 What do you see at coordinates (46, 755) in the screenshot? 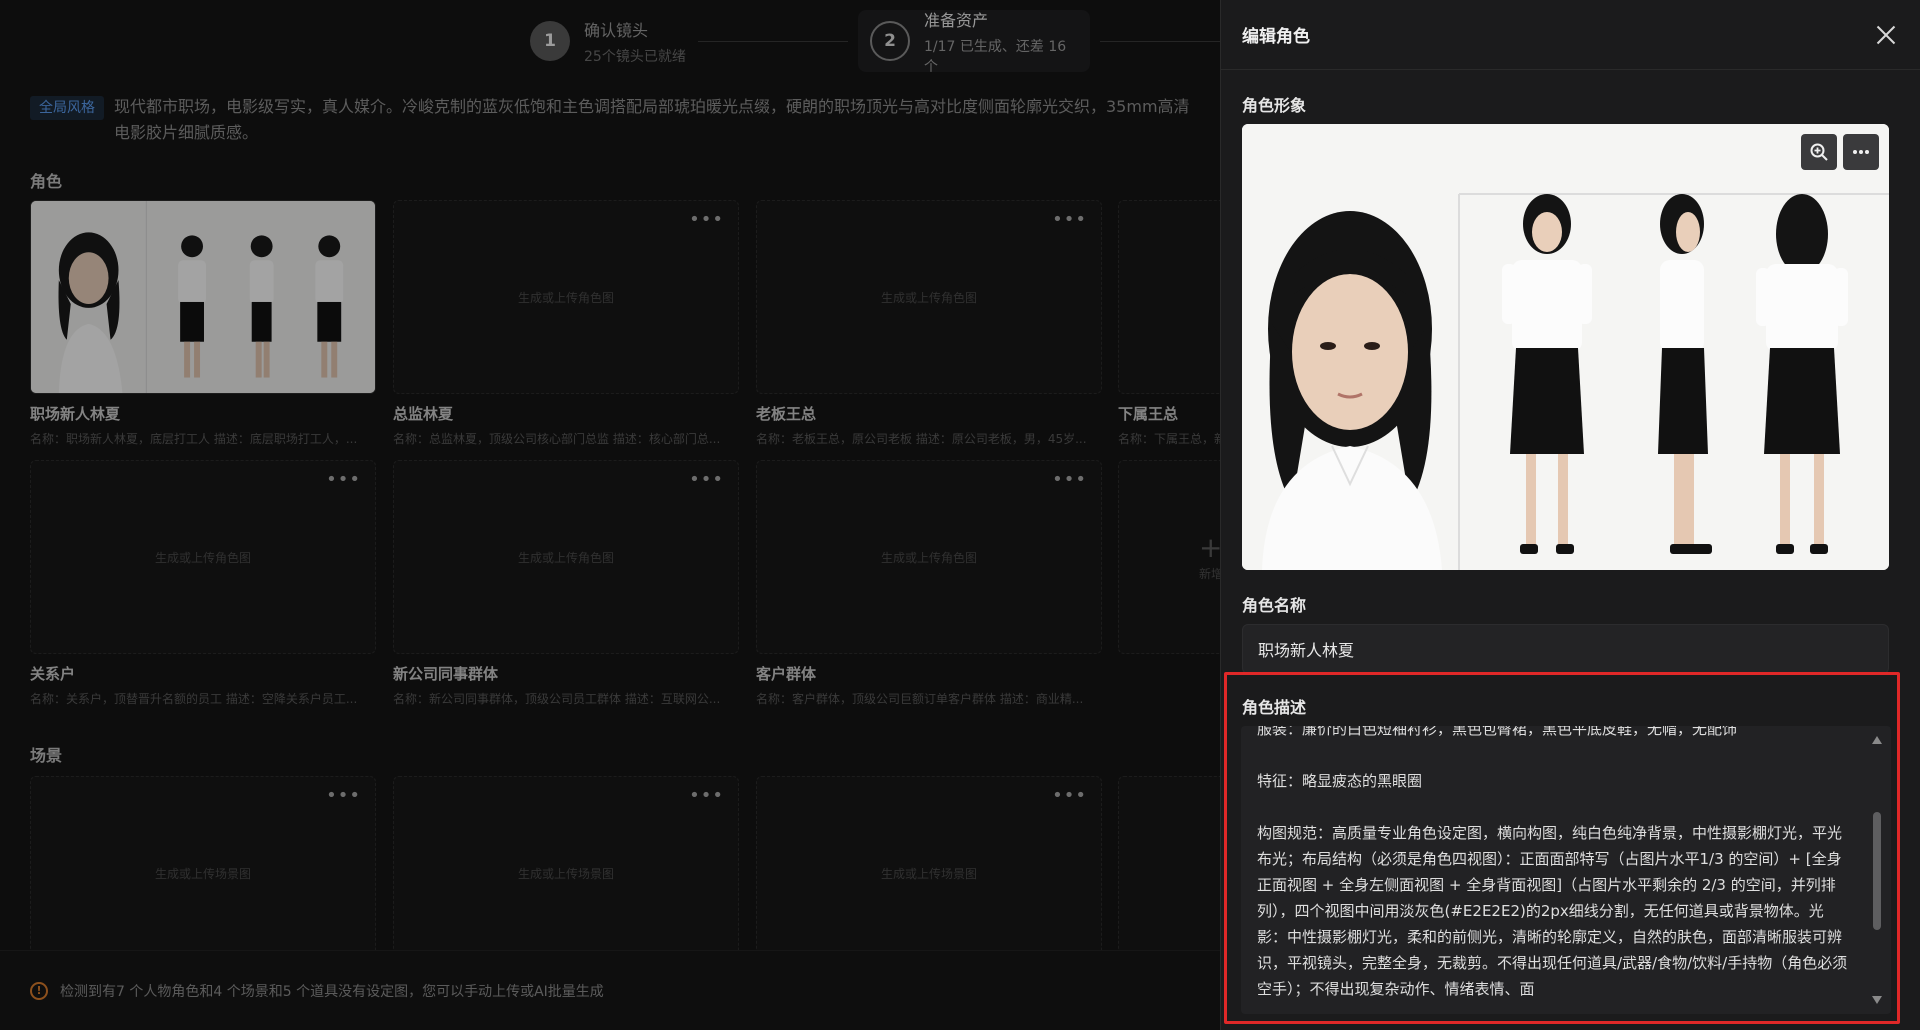
I see `scenes-section-title: 场景` at bounding box center [46, 755].